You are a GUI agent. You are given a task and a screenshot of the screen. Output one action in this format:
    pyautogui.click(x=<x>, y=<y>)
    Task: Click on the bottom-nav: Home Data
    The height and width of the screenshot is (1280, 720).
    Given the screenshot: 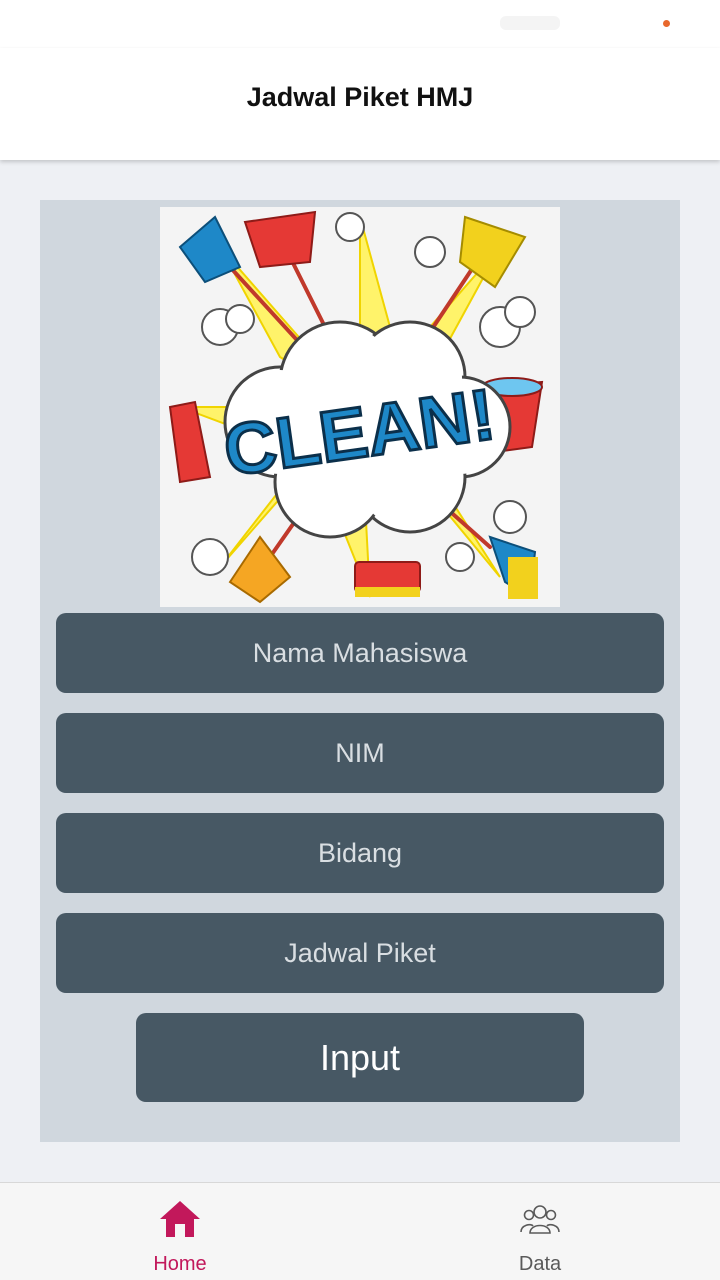 What is the action you would take?
    pyautogui.click(x=360, y=1231)
    